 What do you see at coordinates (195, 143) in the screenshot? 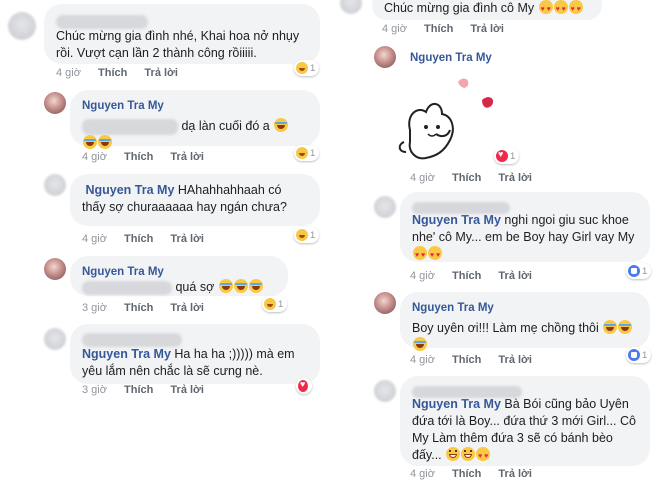
I see `emoji-row` at bounding box center [195, 143].